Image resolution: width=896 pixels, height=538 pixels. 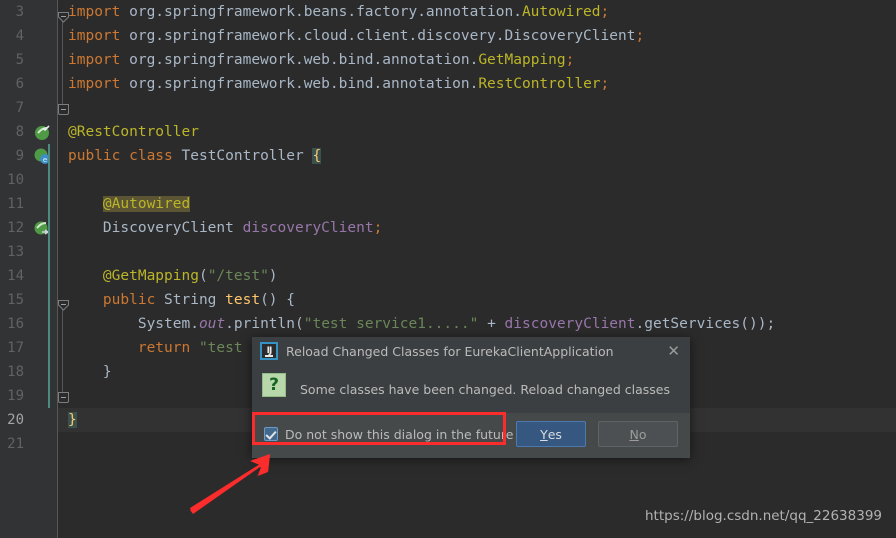 What do you see at coordinates (15, 276) in the screenshot?
I see `line-number: 14` at bounding box center [15, 276].